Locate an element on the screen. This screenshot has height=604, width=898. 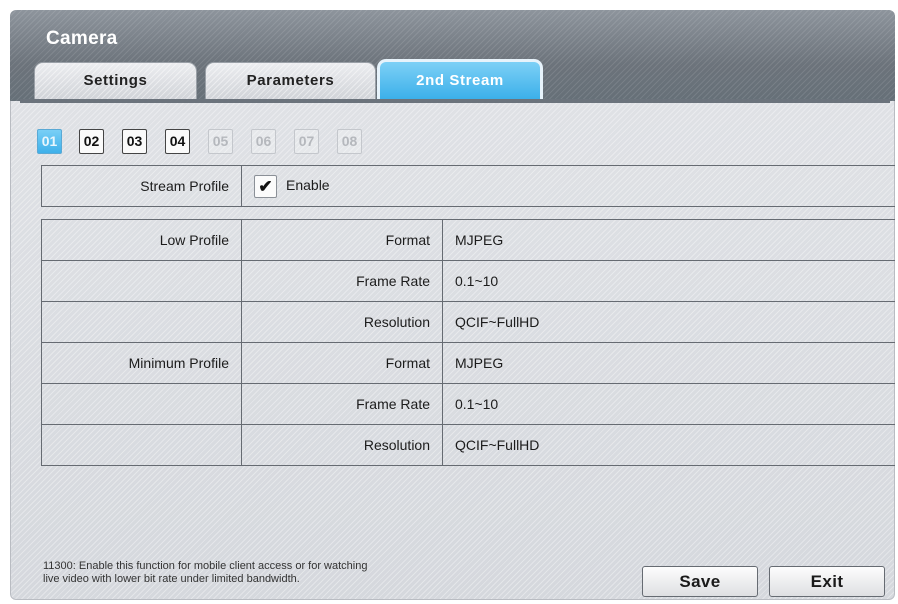
tab-settings: Settings is located at coordinates (115, 81).